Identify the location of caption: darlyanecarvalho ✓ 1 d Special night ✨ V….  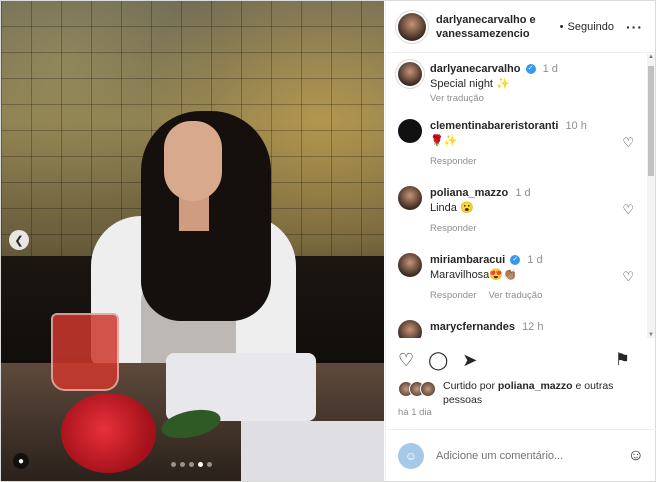
(518, 83).